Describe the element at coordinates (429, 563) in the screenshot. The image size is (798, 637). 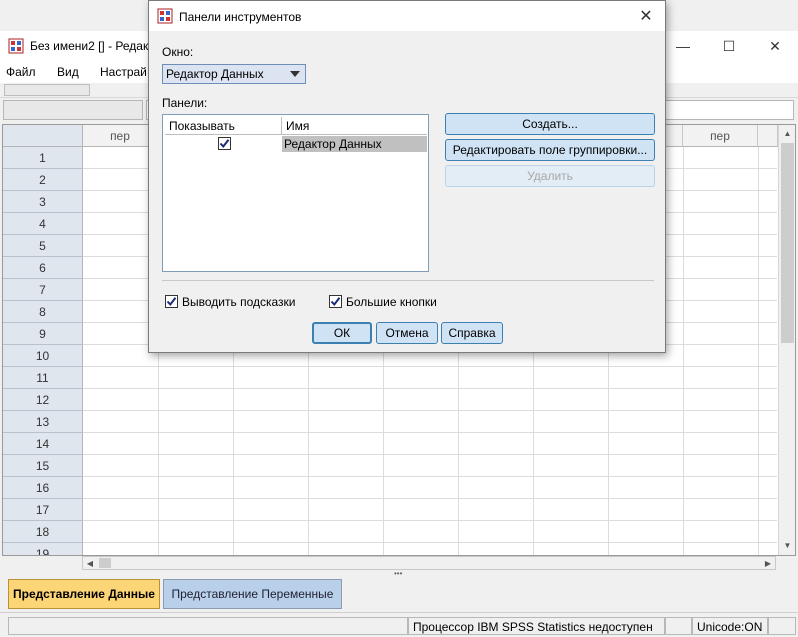
I see `horizontal-scrollbar: ◀ ▶` at that location.